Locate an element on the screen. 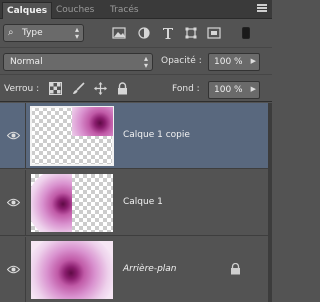 The height and width of the screenshot is (302, 320). layer-filter-bar: ⌕ Type ▴ ▾ is located at coordinates (136, 33).